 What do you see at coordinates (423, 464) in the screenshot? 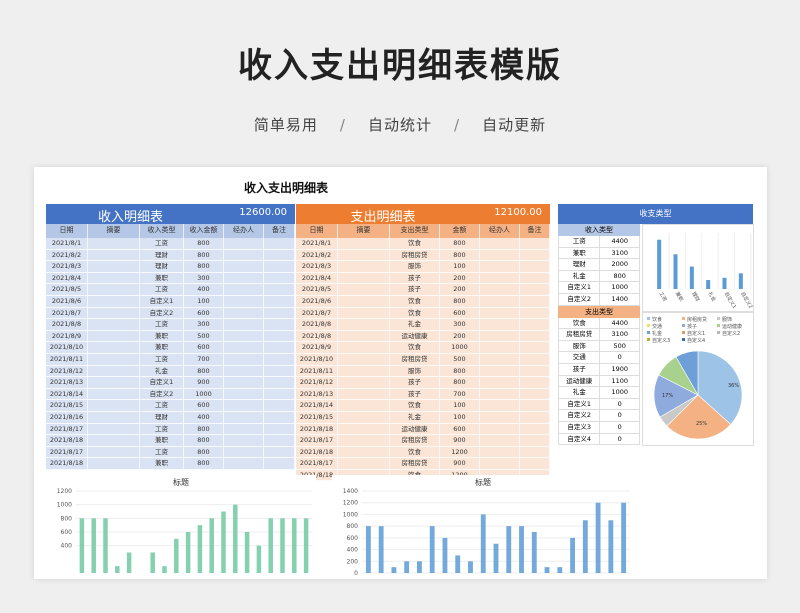
I see `table-row: 2021/8/17 房租房贷 900` at bounding box center [423, 464].